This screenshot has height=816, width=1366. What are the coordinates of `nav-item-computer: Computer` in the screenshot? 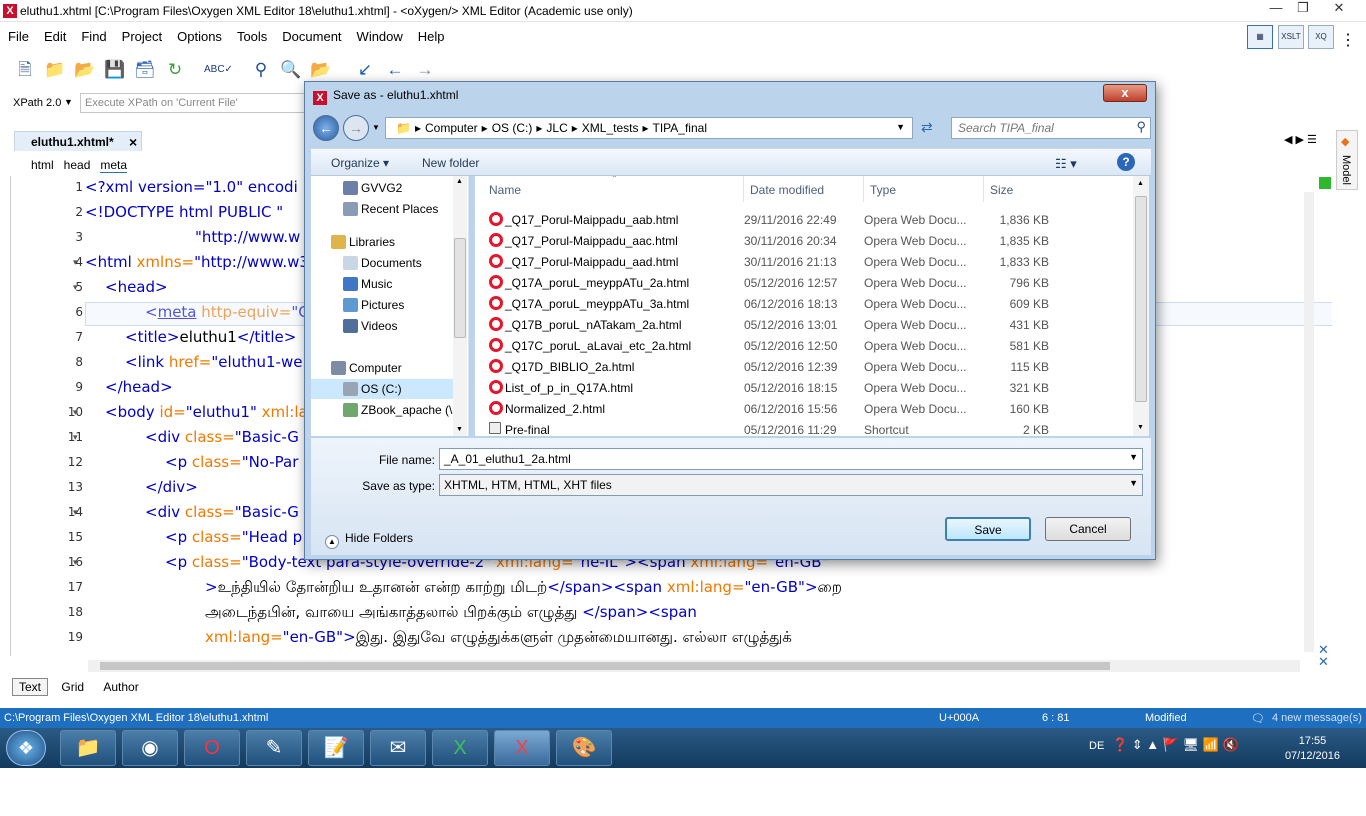 It's located at (384, 368).